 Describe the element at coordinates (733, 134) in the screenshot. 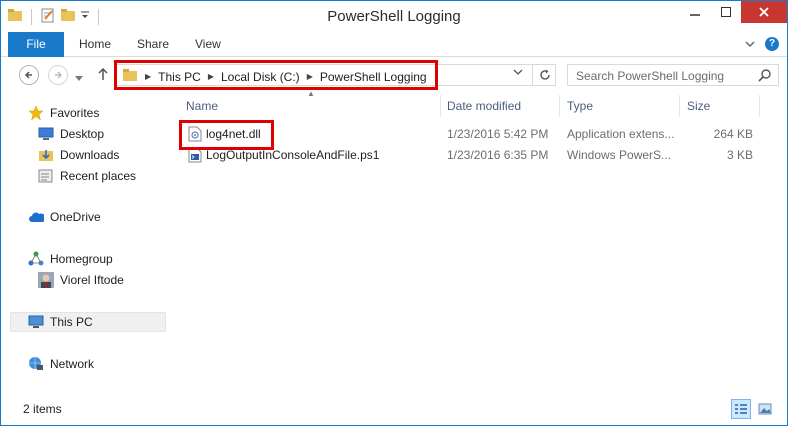

I see `file-size: 264 KB` at that location.